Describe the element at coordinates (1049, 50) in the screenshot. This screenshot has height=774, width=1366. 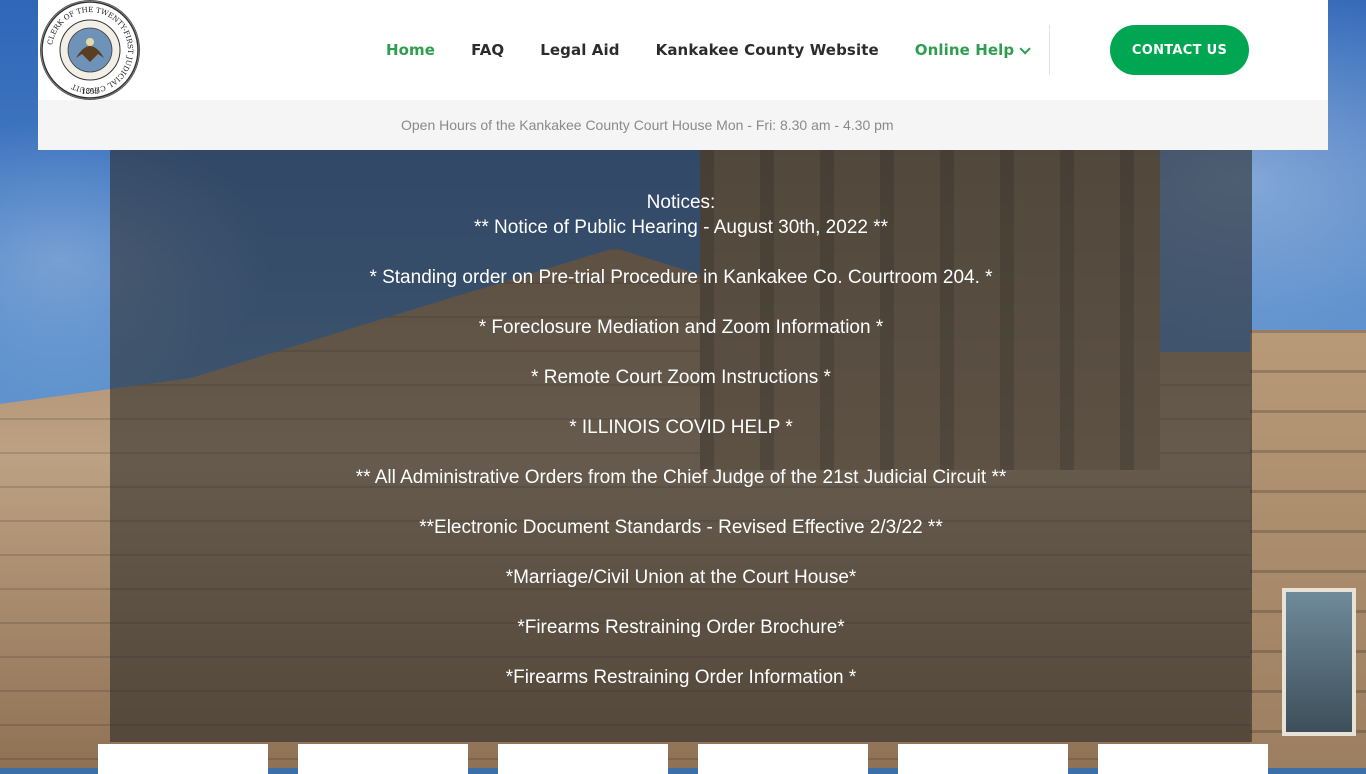
I see `header-divider` at that location.